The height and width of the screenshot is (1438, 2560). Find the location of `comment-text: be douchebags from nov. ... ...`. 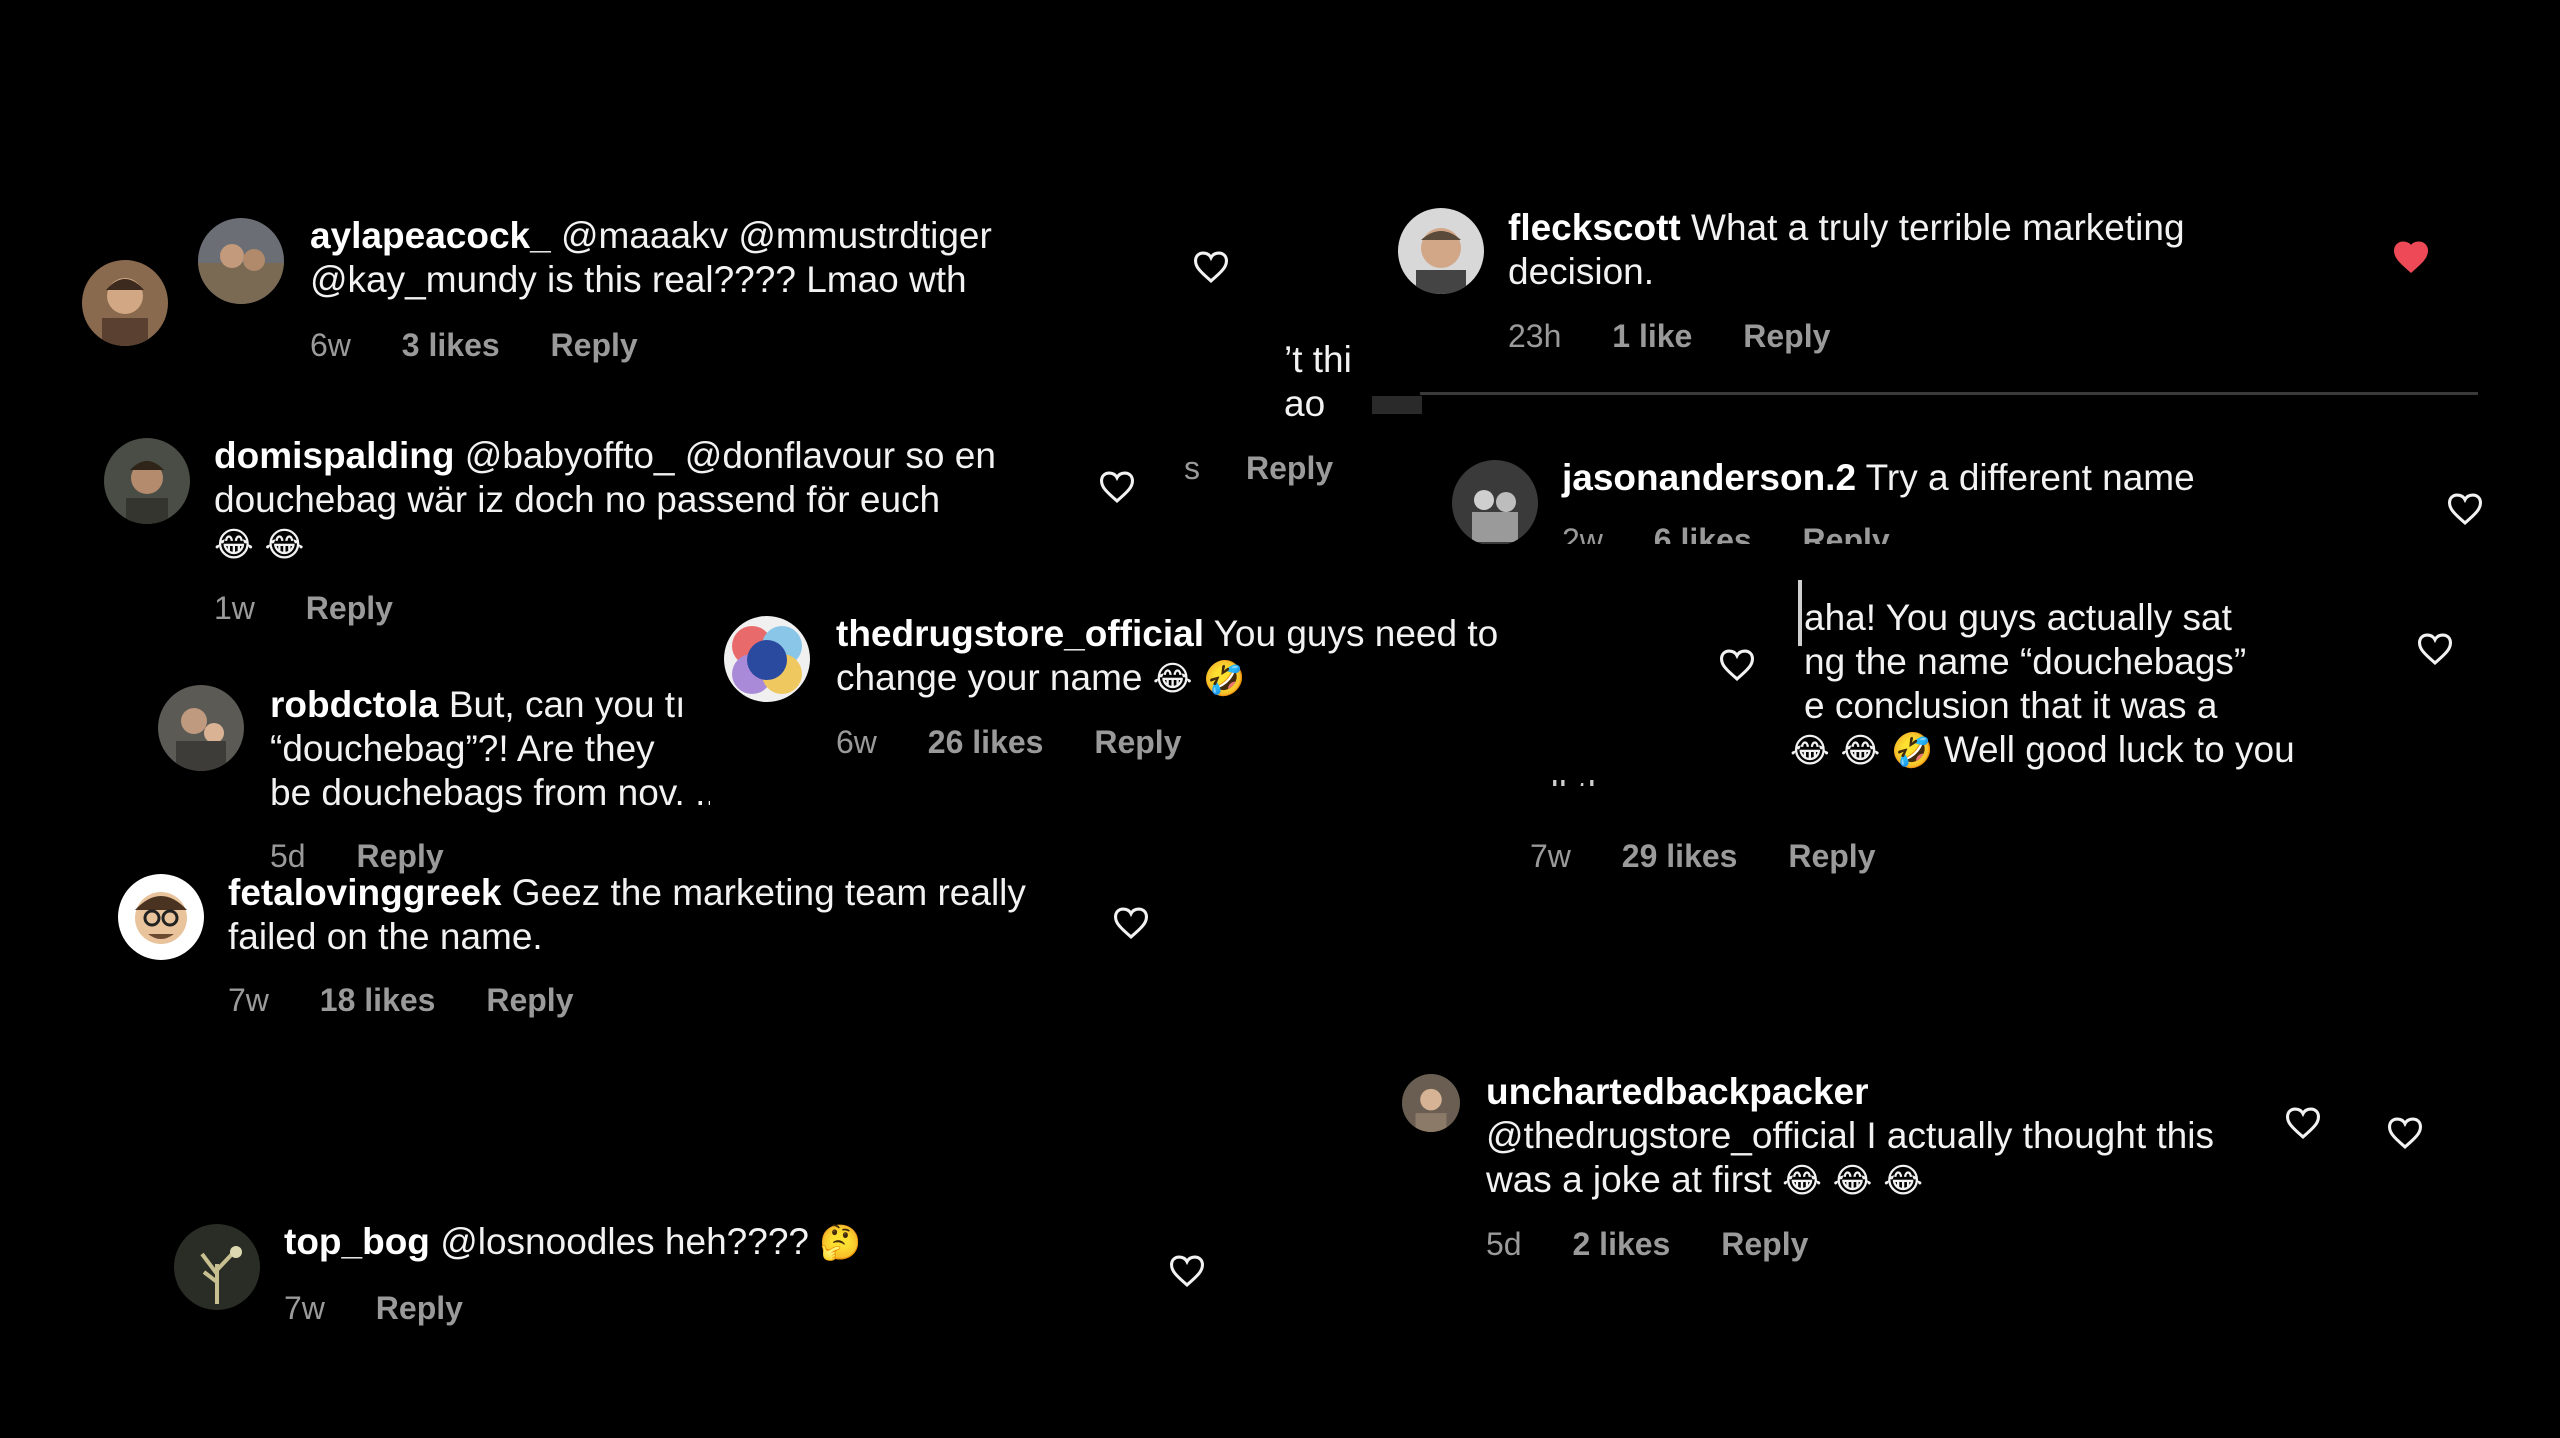

comment-text: be douchebags from nov. ... ... is located at coordinates (490, 792).